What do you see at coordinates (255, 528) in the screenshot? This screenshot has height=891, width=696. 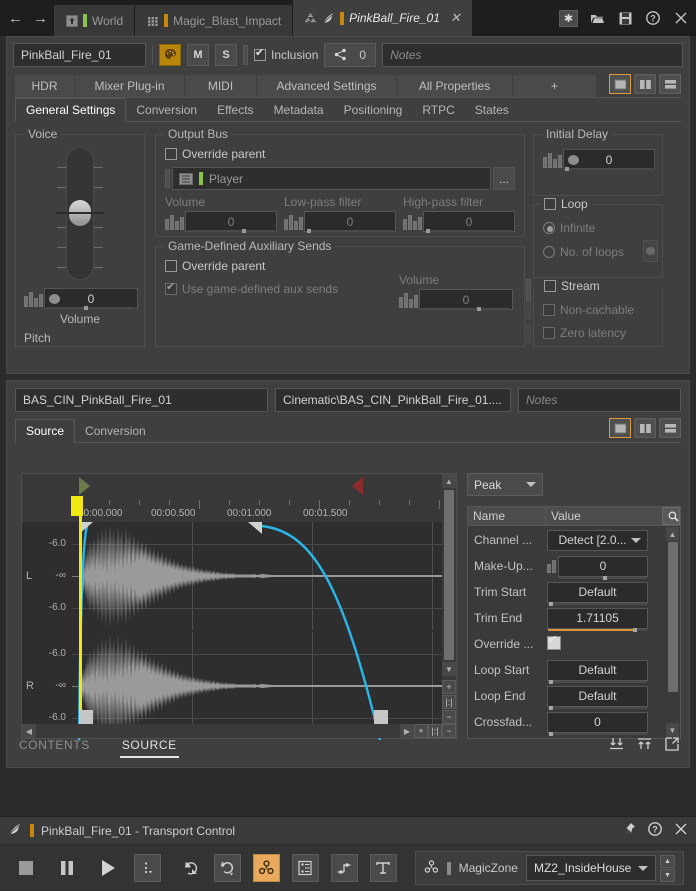 I see `fade-out-handle` at bounding box center [255, 528].